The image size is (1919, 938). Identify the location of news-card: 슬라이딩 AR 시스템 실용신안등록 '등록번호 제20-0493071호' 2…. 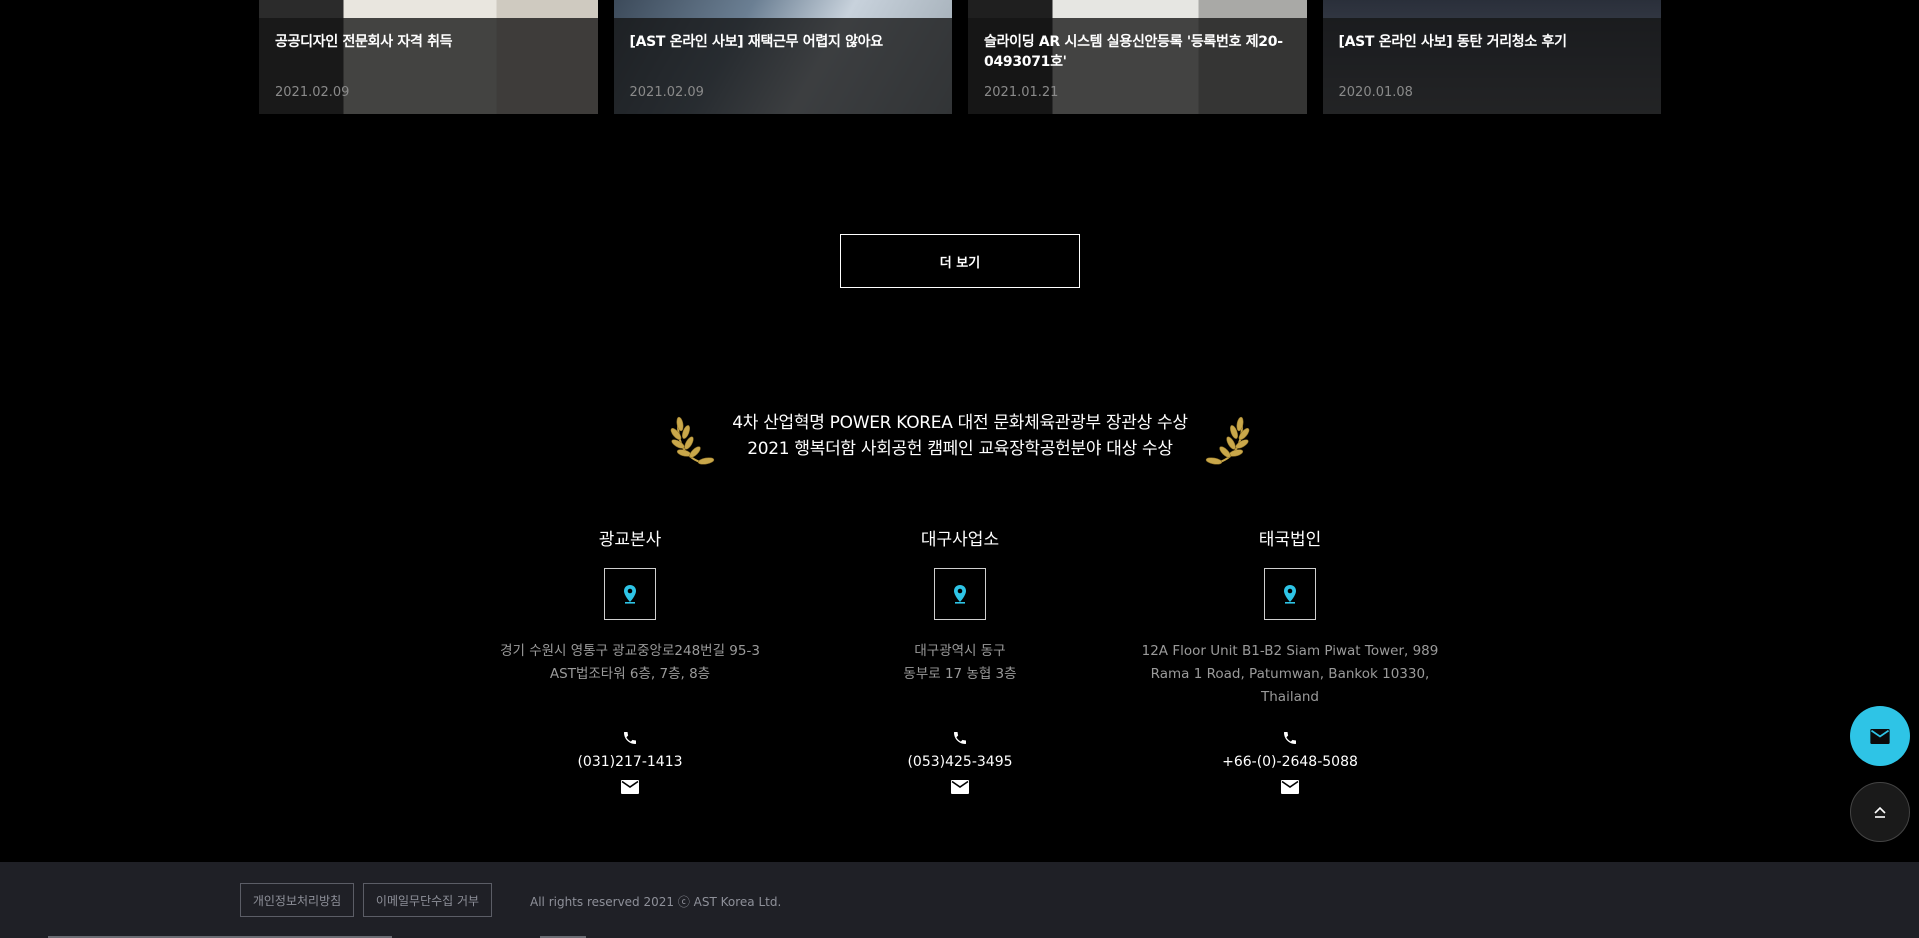
(1137, 57).